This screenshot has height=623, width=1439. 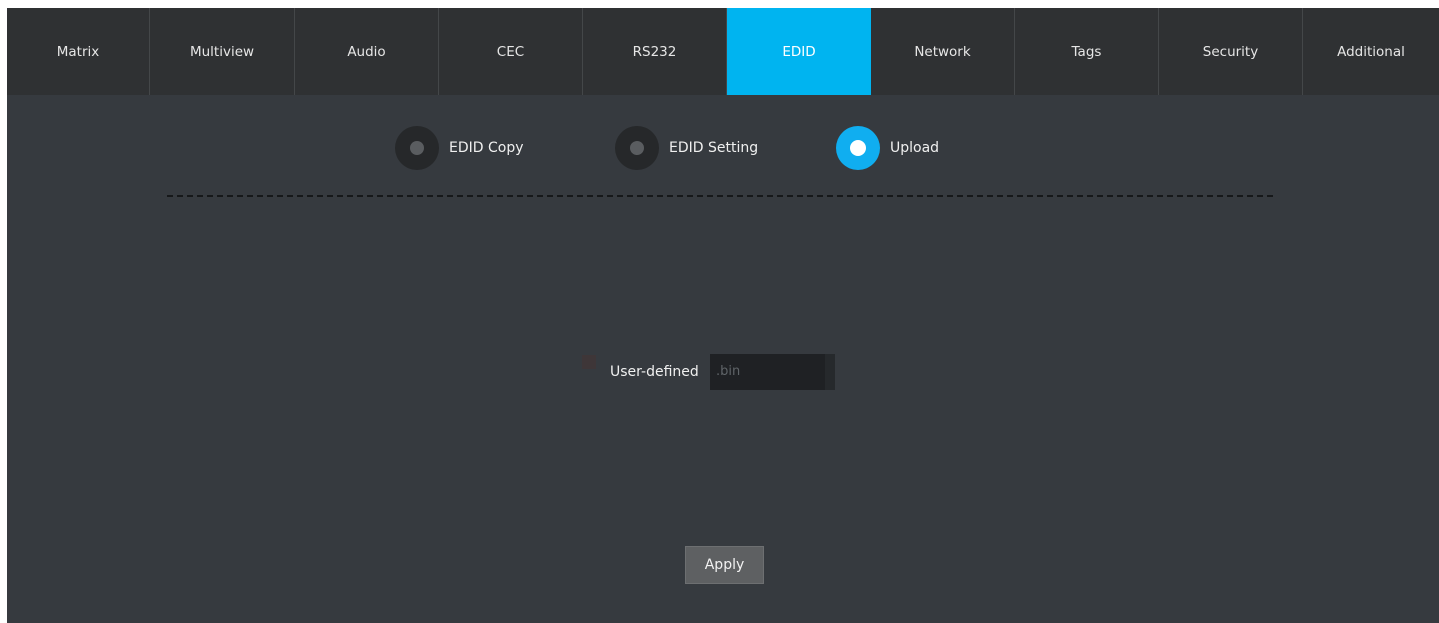 What do you see at coordinates (720, 196) in the screenshot?
I see `section-divider` at bounding box center [720, 196].